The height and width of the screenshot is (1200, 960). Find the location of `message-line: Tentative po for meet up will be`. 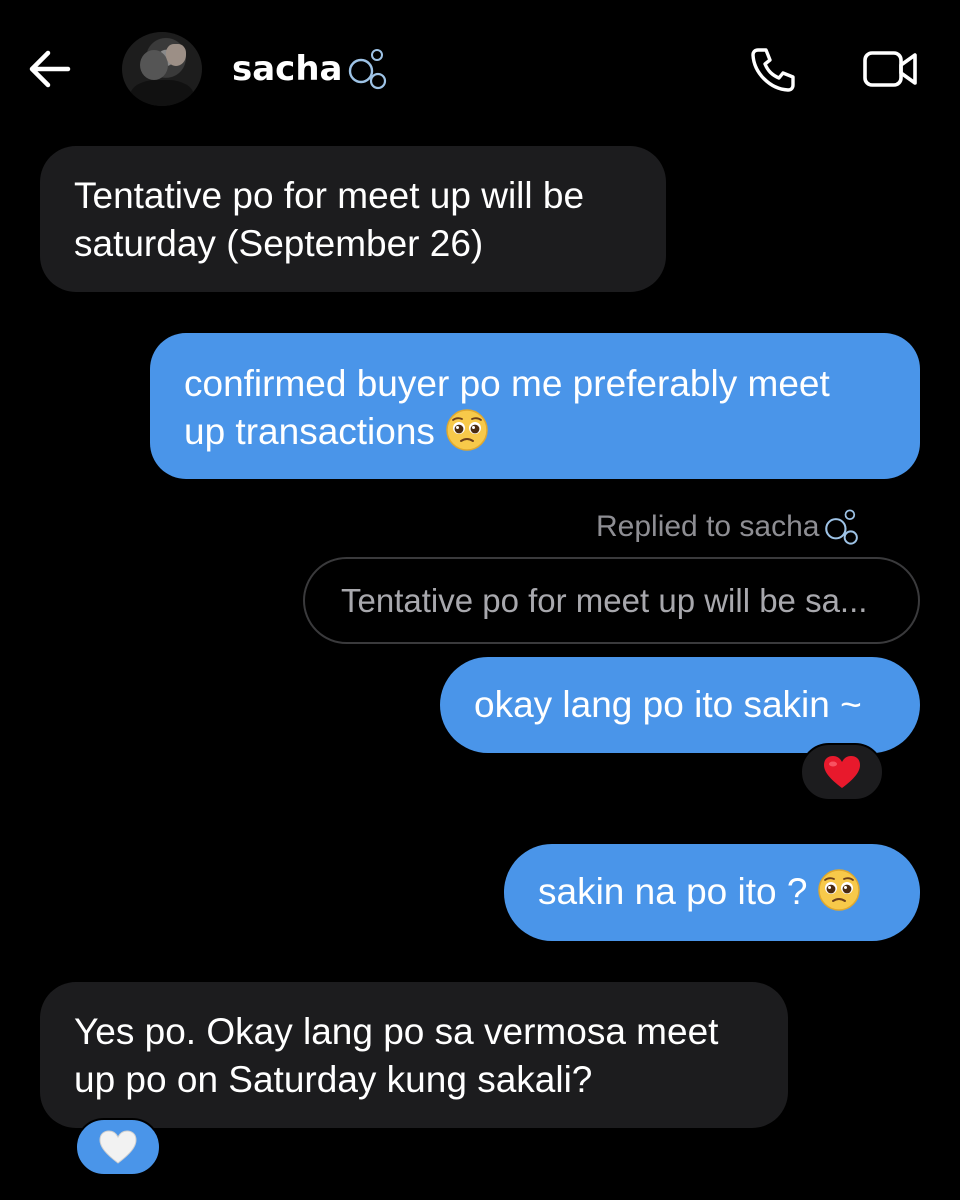

message-line: Tentative po for meet up will be is located at coordinates (329, 195).